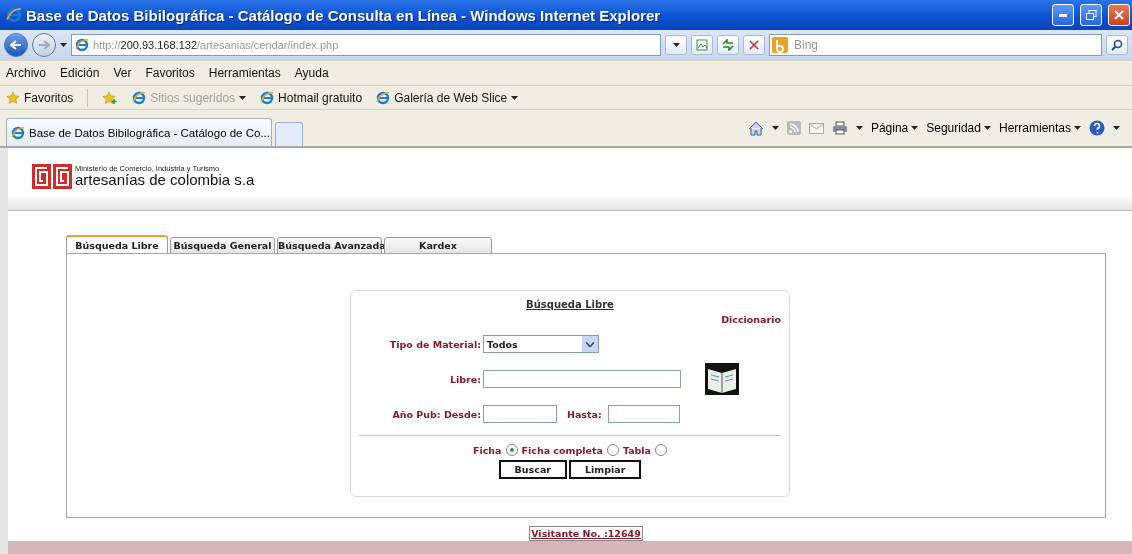 Image resolution: width=1132 pixels, height=554 pixels. Describe the element at coordinates (436, 414) in the screenshot. I see `field-label: Año Pub: Desde:` at that location.